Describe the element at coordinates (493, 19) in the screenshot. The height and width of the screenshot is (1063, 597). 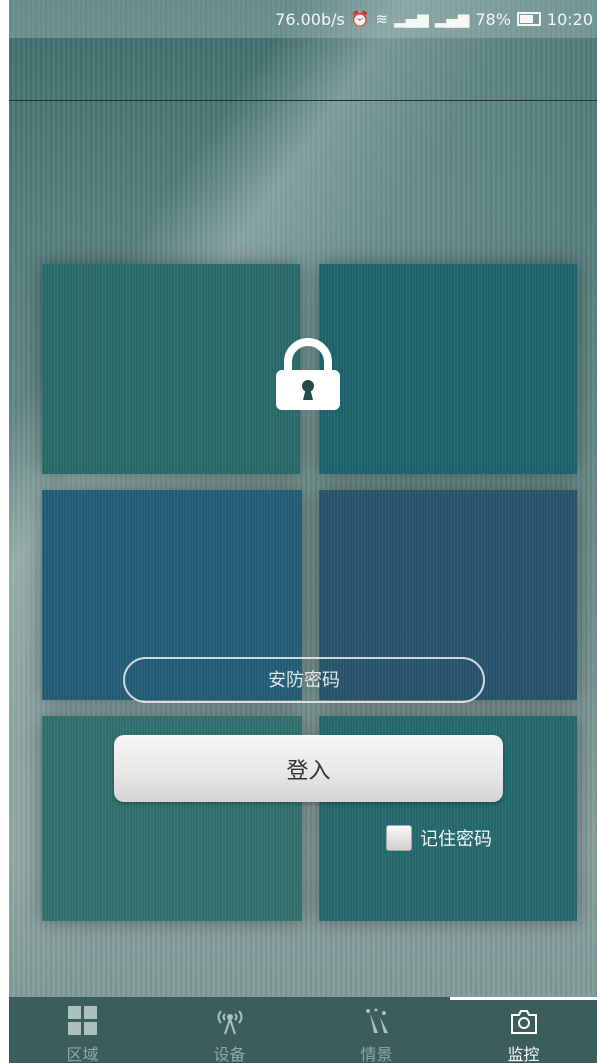
I see `battery-percent: 78%` at that location.